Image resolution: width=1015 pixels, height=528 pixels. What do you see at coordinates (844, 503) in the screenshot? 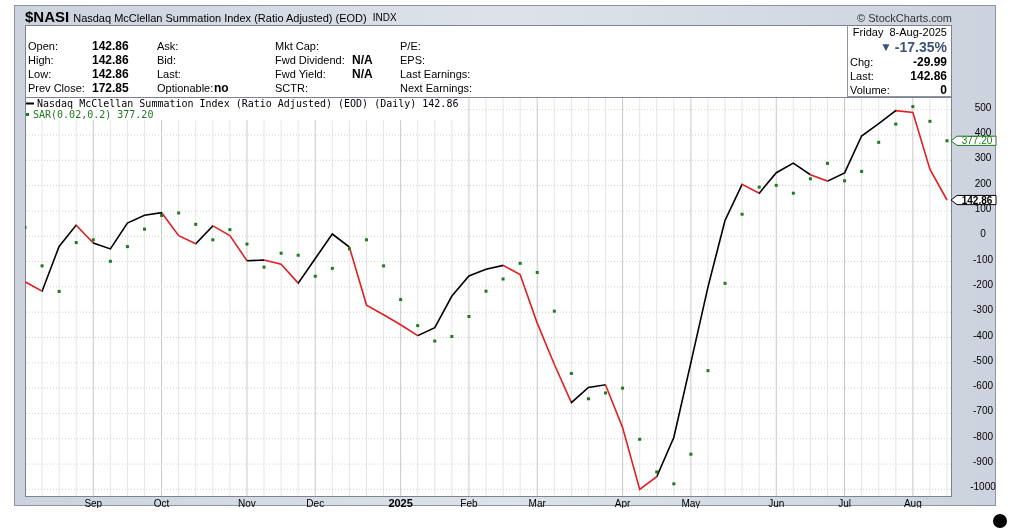
I see `axis-label: Jul` at bounding box center [844, 503].